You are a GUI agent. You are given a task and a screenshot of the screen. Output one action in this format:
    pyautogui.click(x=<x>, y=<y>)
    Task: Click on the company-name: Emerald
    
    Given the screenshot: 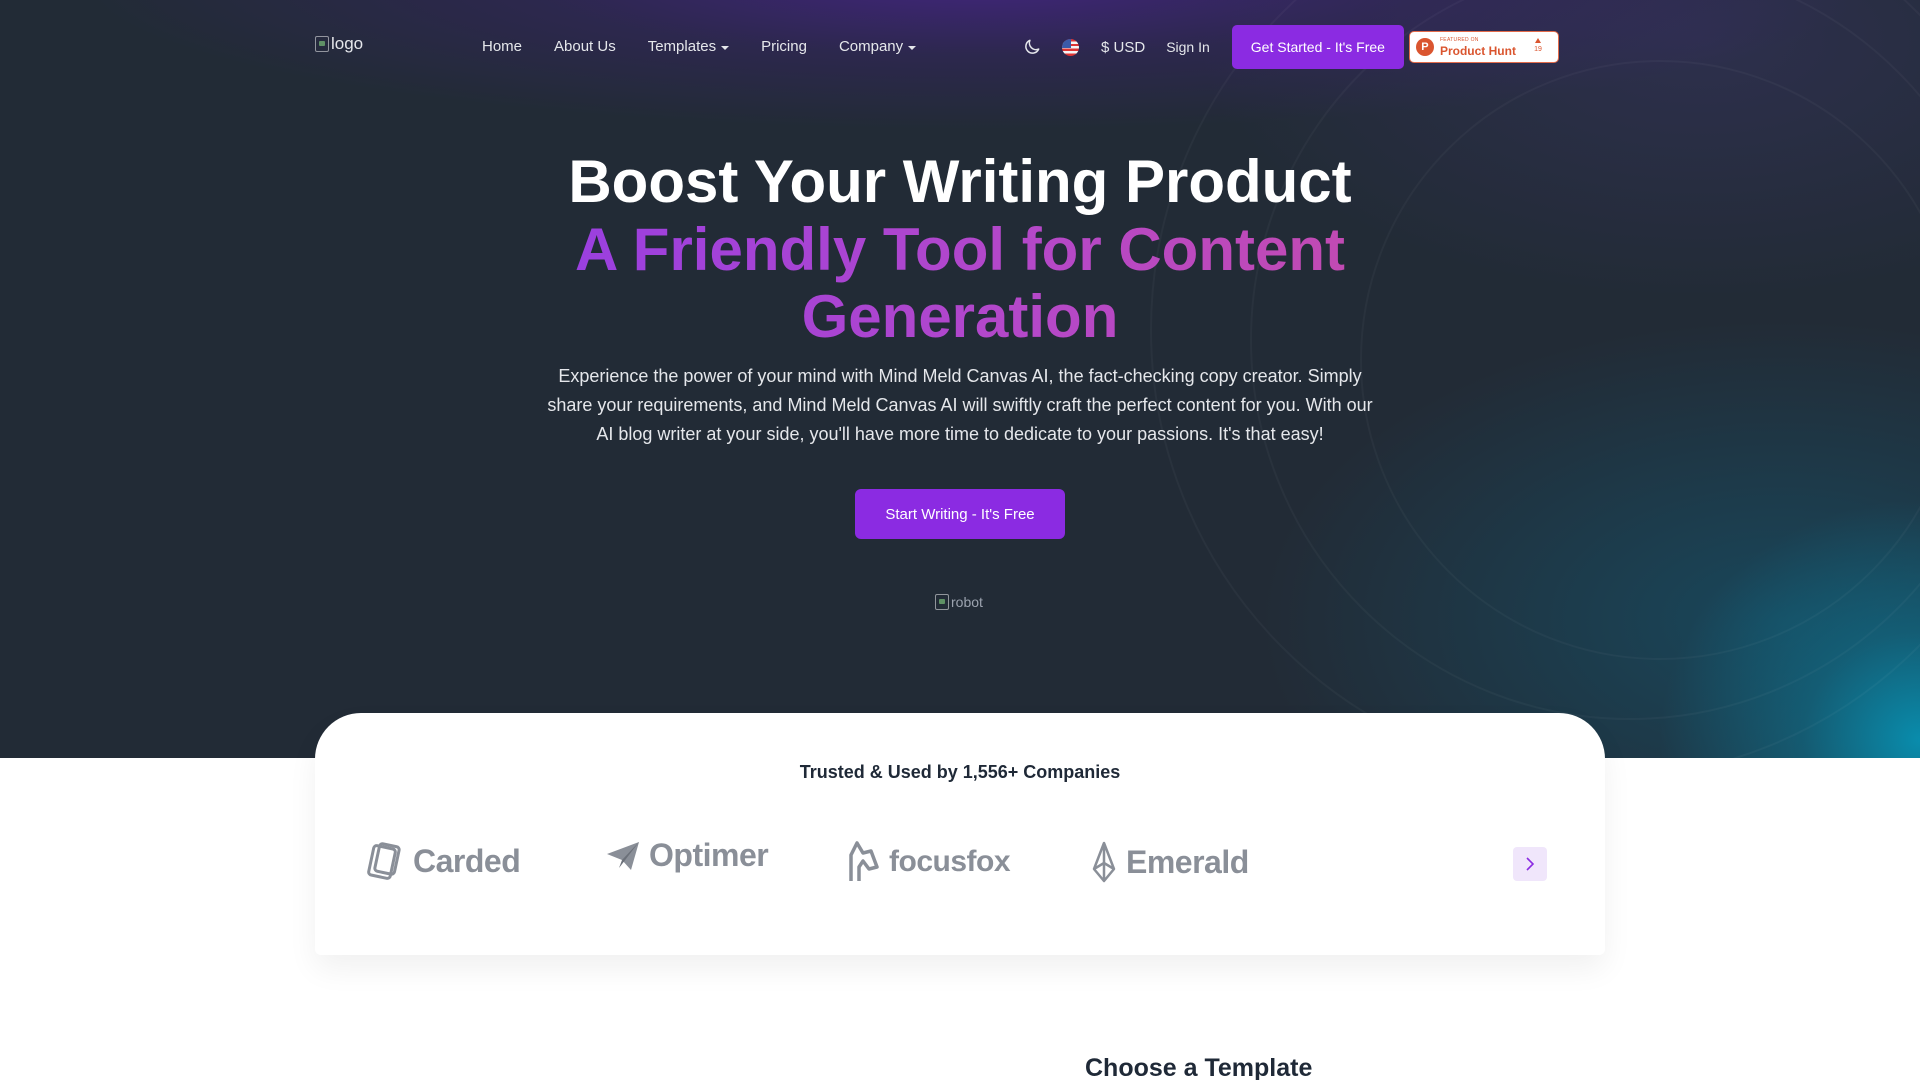 What is the action you would take?
    pyautogui.click(x=1187, y=861)
    